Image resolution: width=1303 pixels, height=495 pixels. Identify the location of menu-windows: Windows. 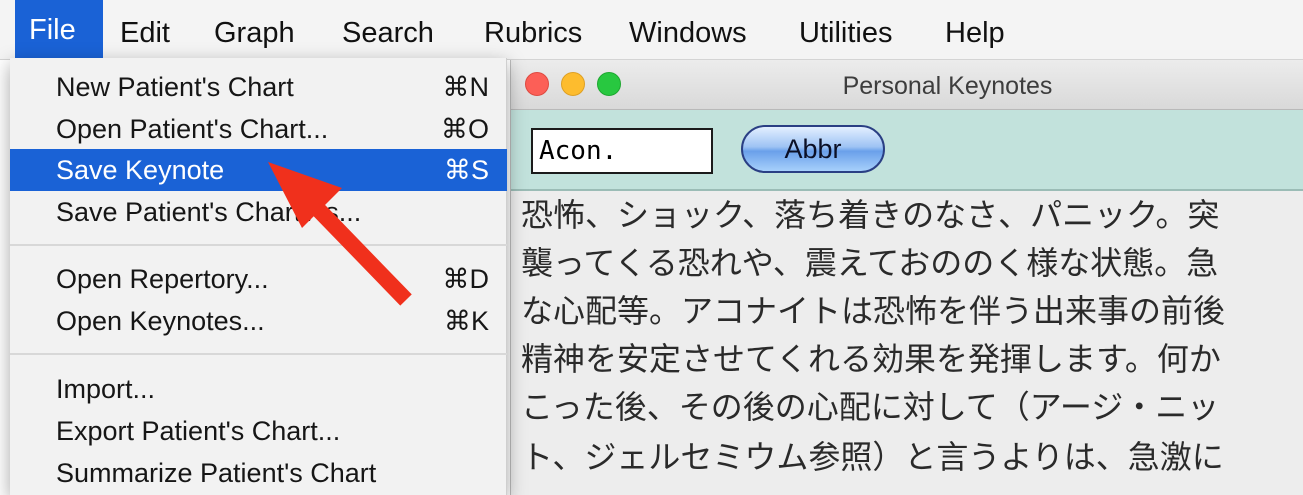
(688, 33).